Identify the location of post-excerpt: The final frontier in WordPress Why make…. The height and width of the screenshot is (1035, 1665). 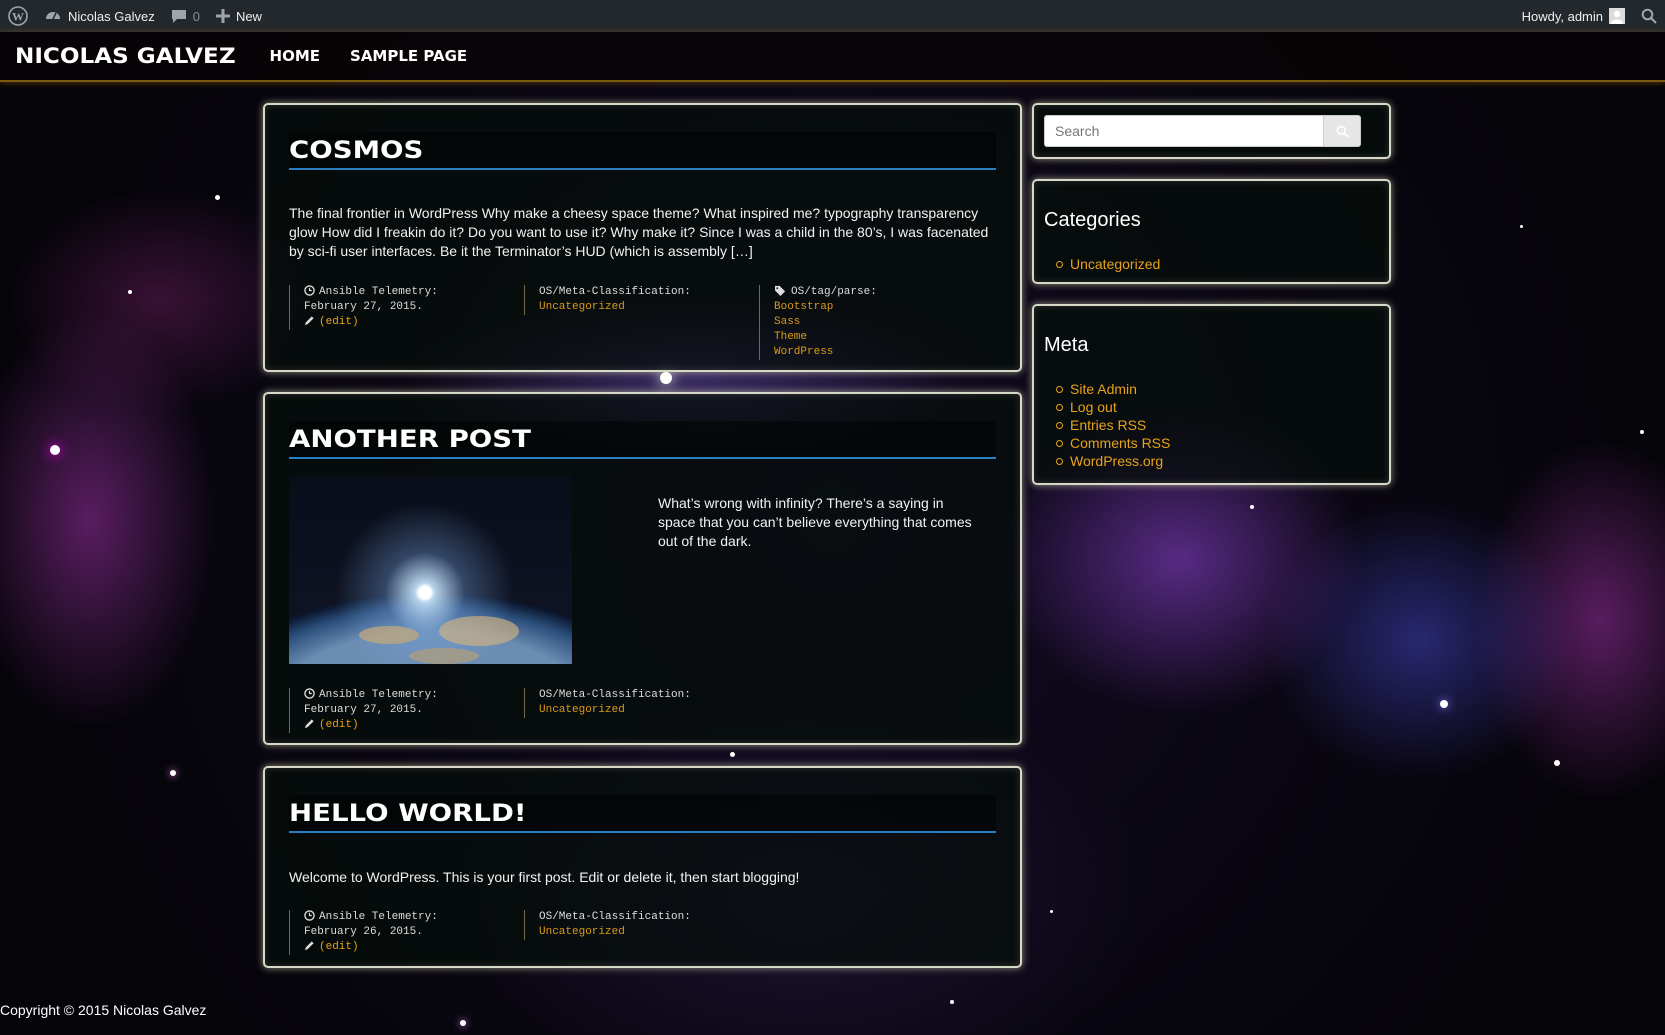
(639, 232).